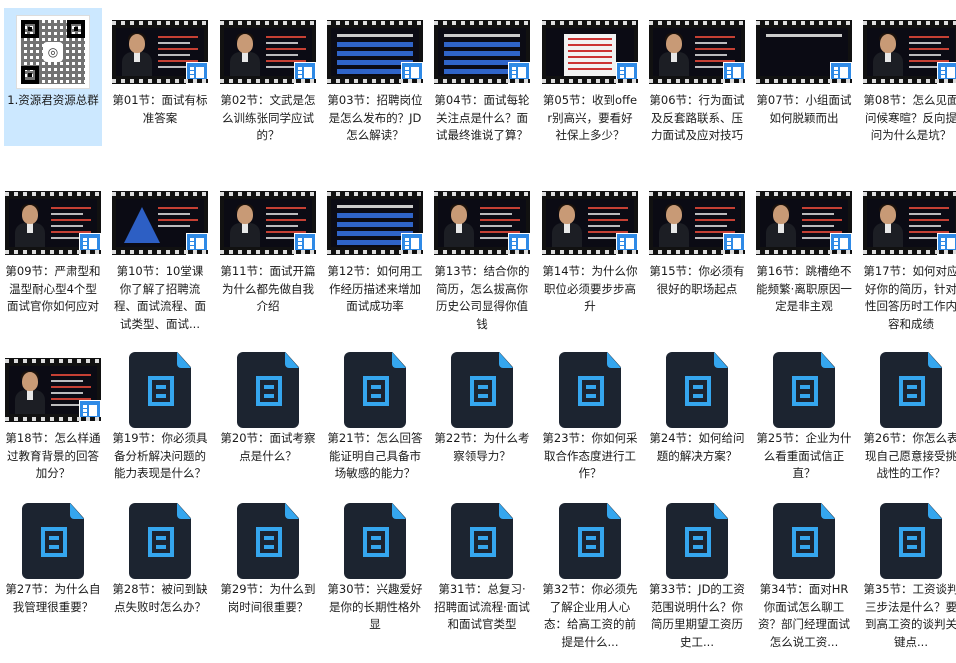 This screenshot has height=663, width=956. I want to click on file-item: 第12节：如何用工作经历描述来增加面试成功率, so click(375, 262).